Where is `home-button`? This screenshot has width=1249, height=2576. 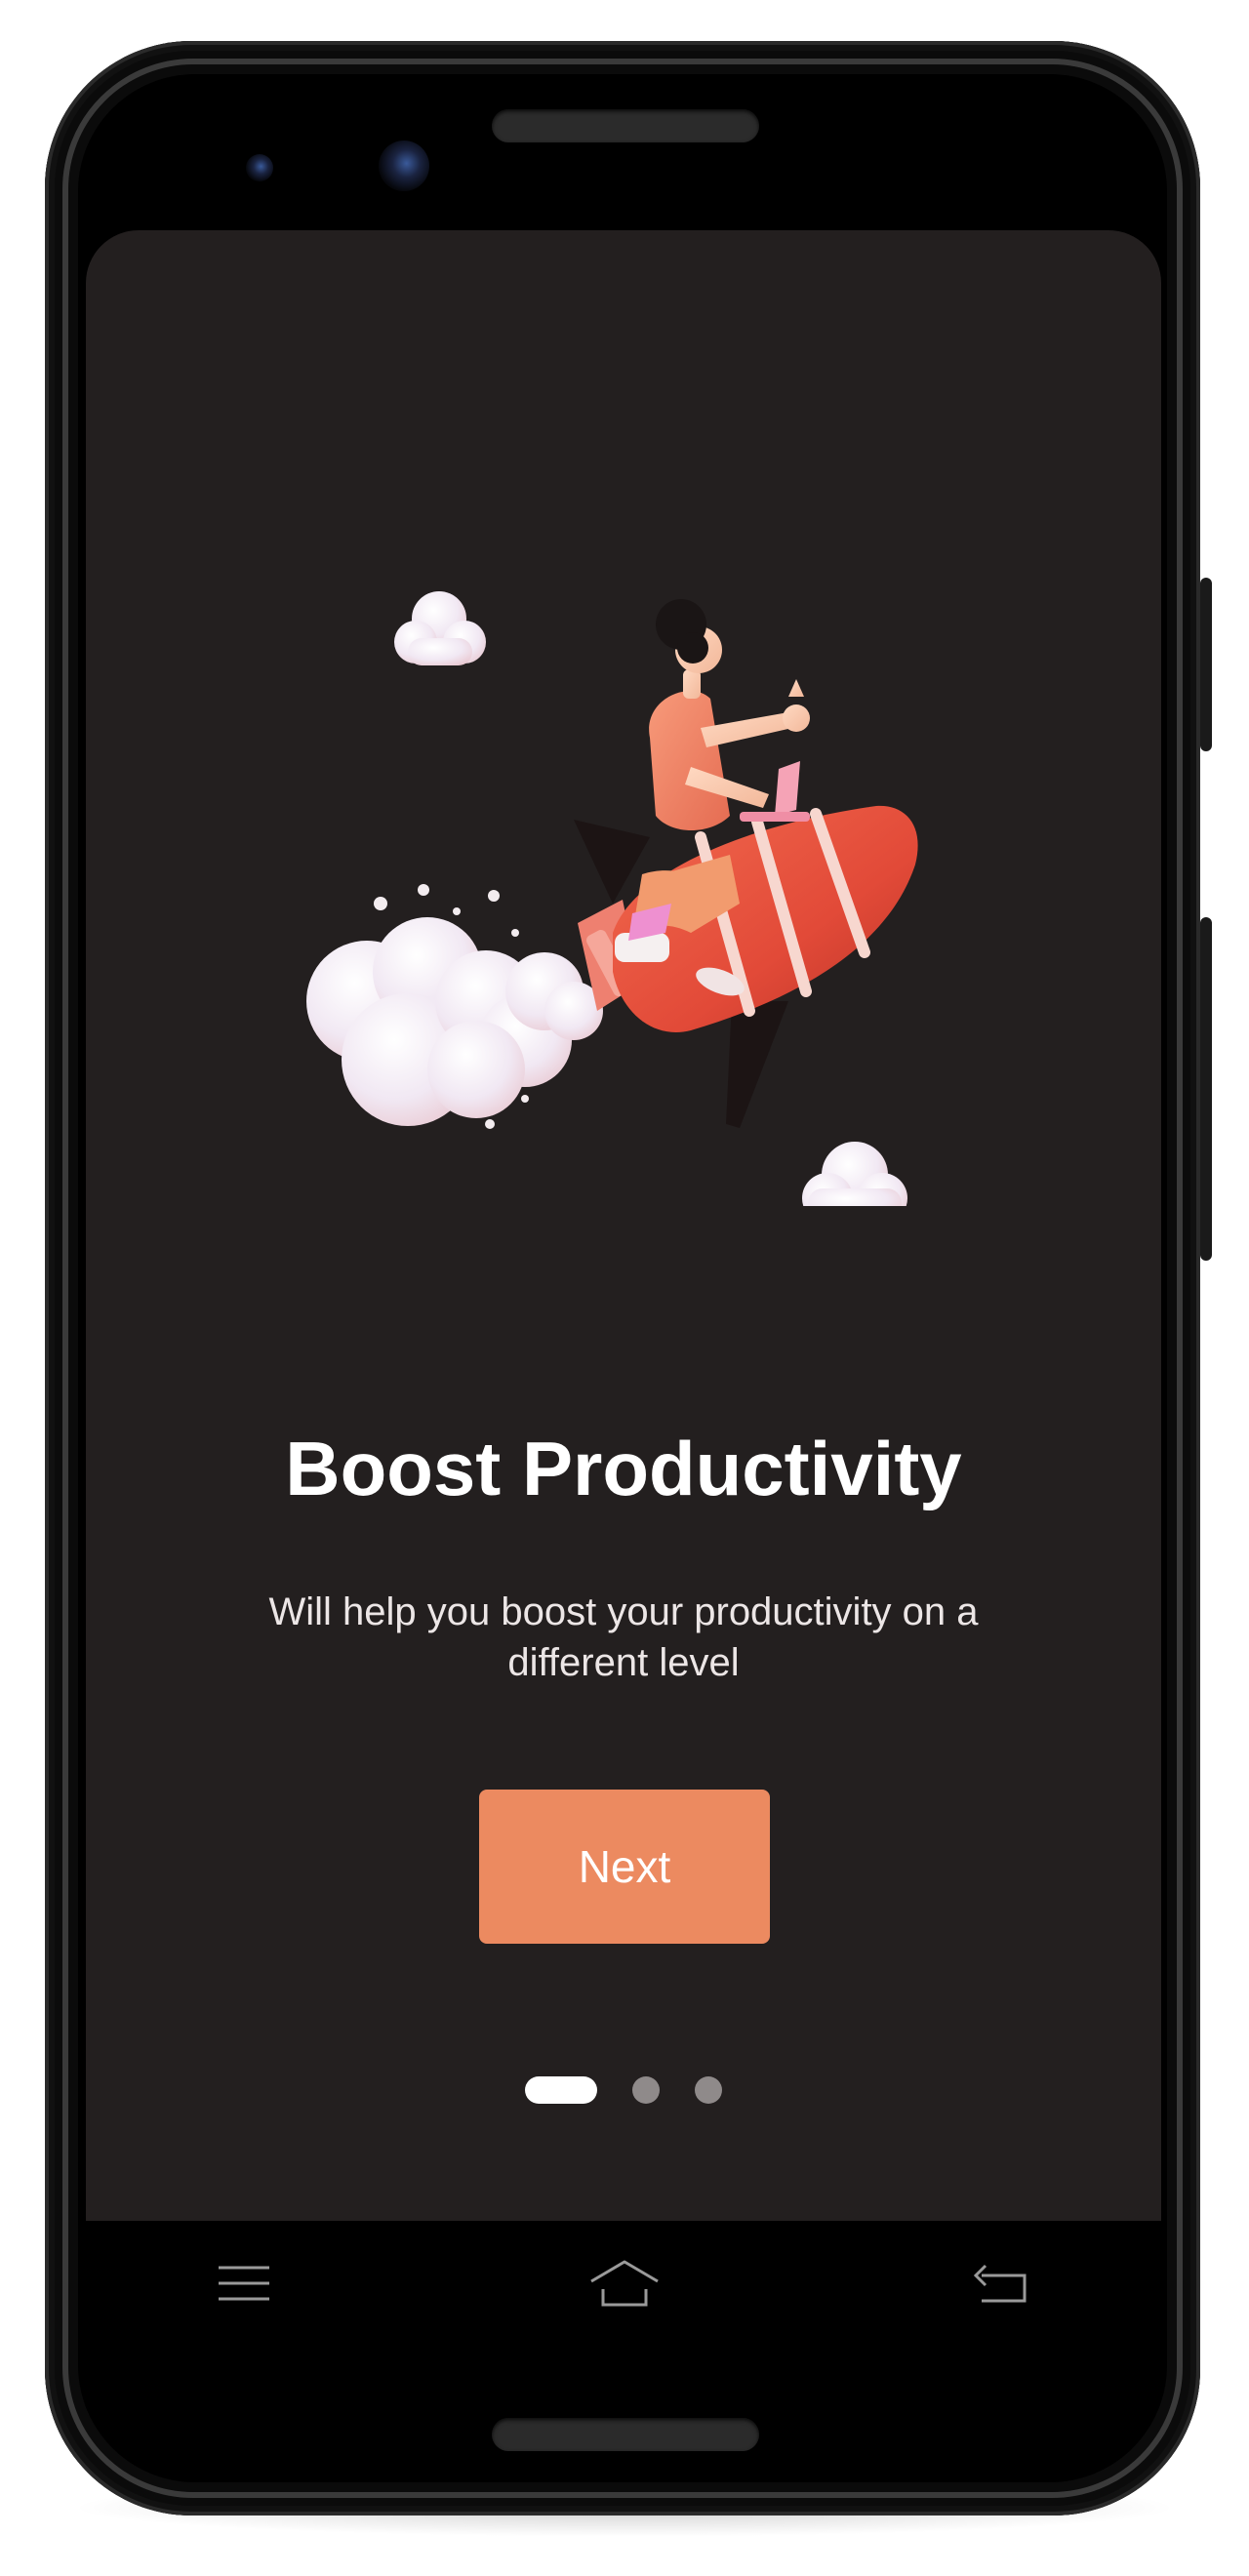
home-button is located at coordinates (624, 2283).